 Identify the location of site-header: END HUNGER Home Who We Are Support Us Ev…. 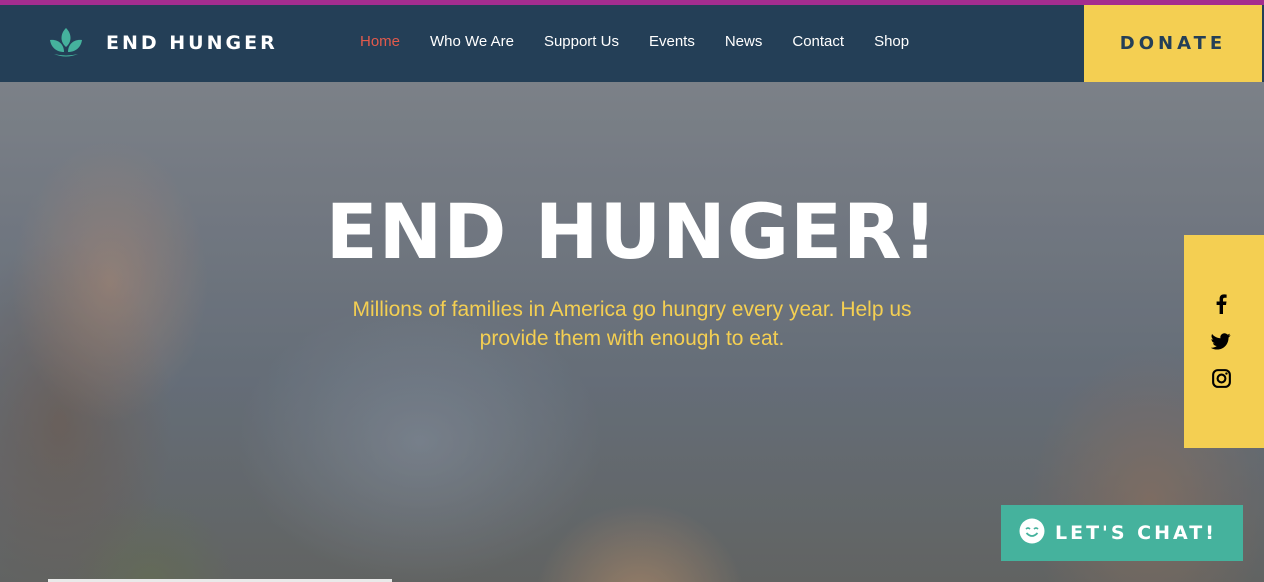
(632, 43).